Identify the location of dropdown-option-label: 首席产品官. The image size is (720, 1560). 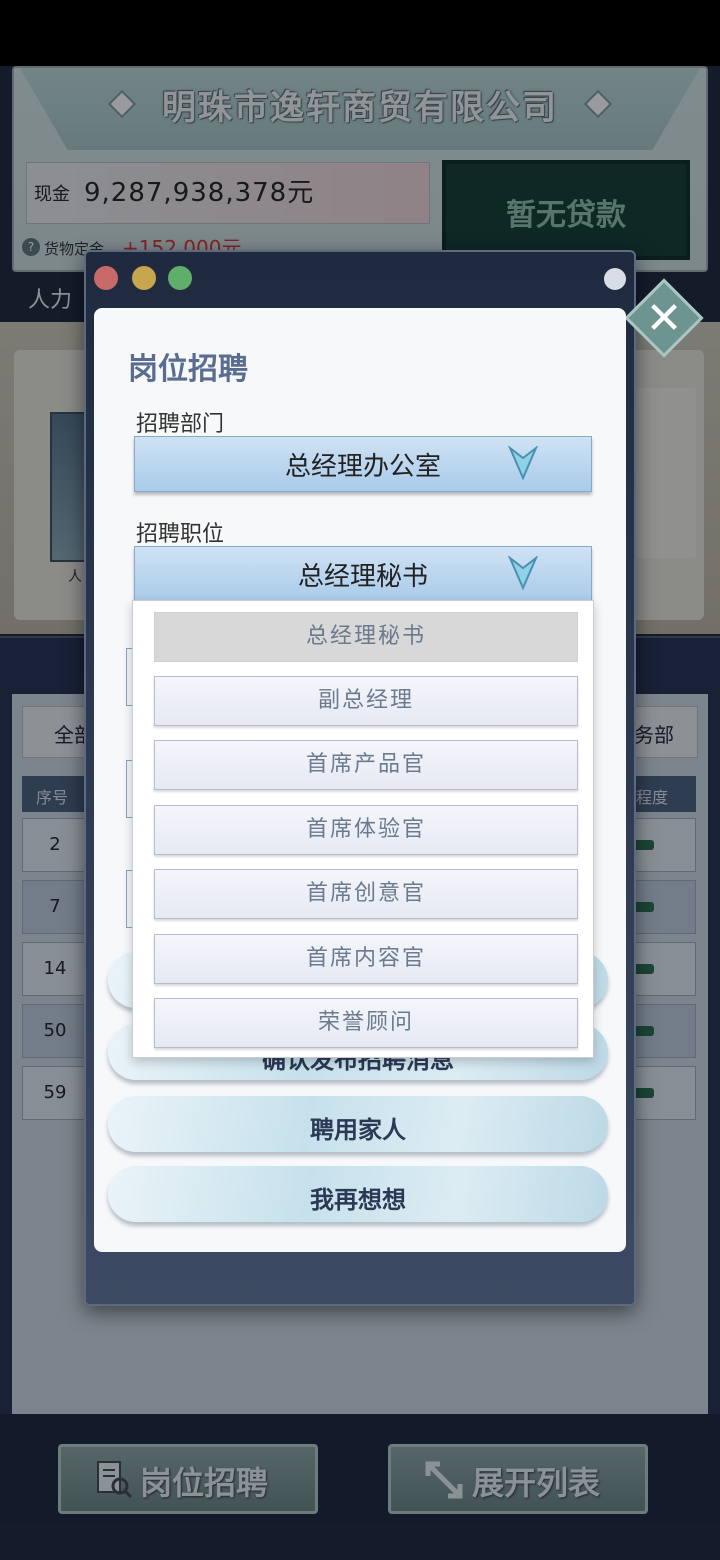
(365, 764).